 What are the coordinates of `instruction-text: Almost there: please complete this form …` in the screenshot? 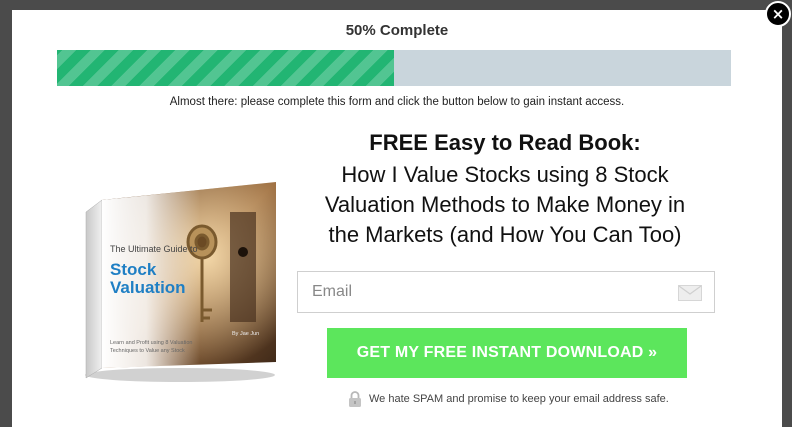 It's located at (397, 102).